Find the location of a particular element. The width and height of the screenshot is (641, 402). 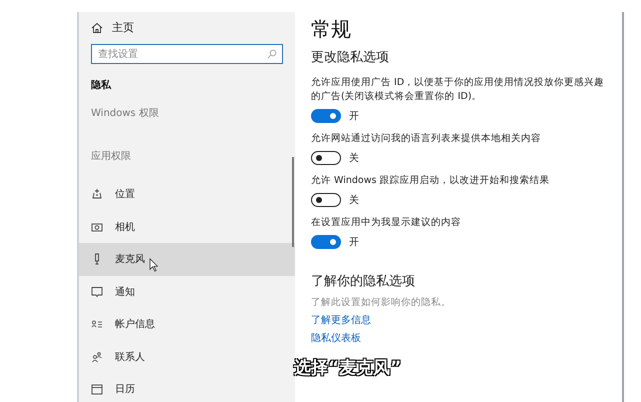

home-label: 主页 is located at coordinates (123, 27).